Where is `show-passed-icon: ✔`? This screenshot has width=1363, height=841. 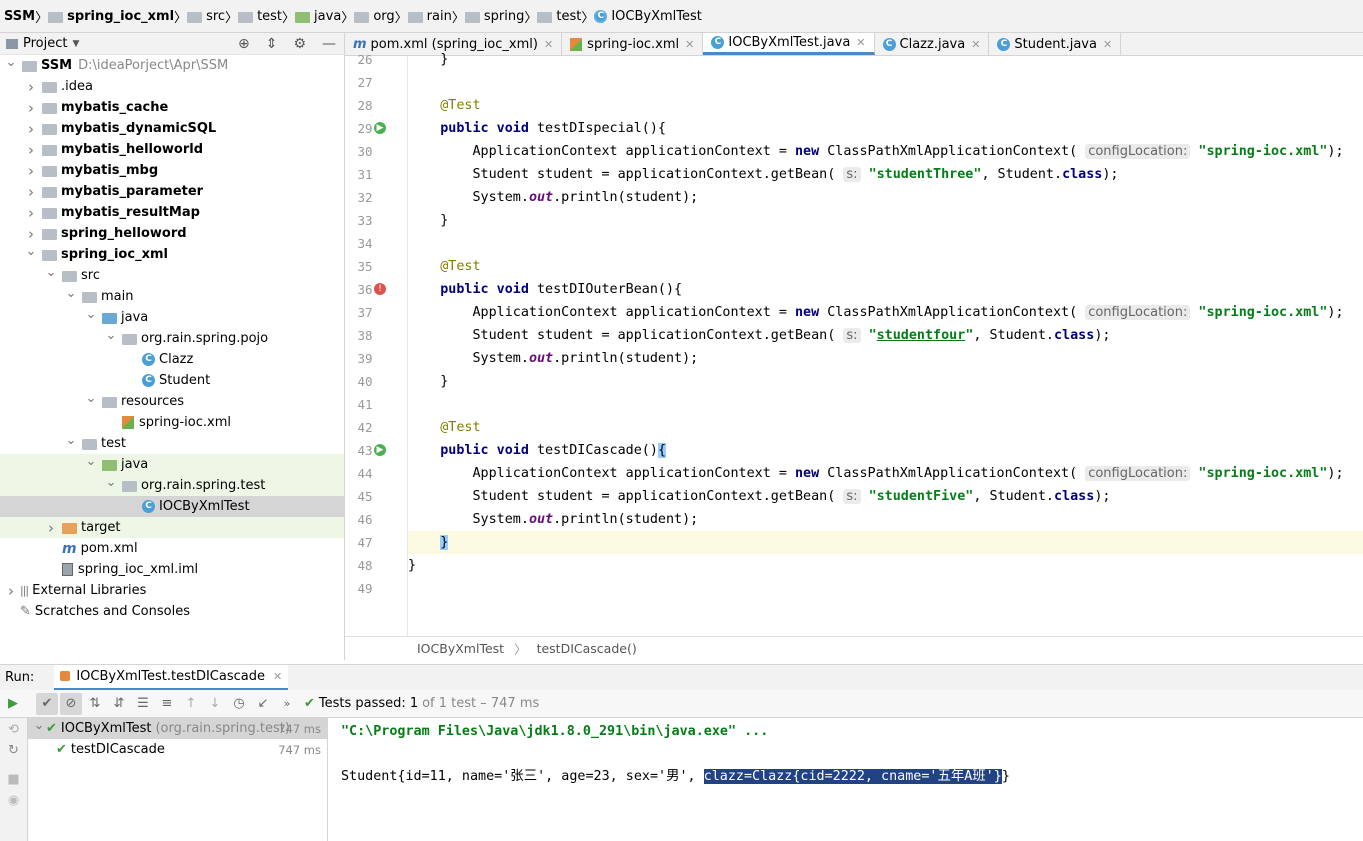
show-passed-icon: ✔ is located at coordinates (47, 703).